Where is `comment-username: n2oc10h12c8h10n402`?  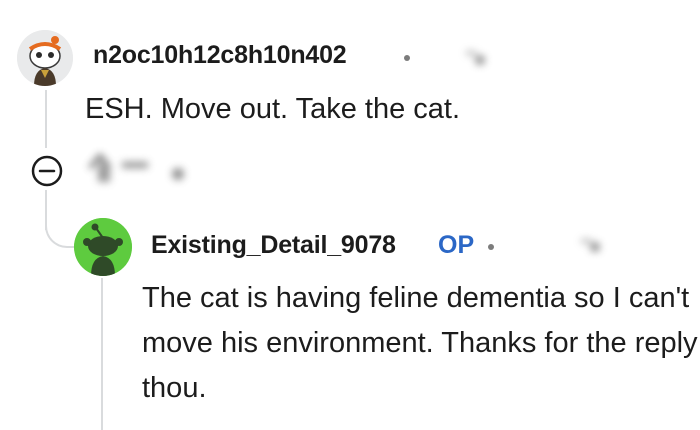 comment-username: n2oc10h12c8h10n402 is located at coordinates (220, 55).